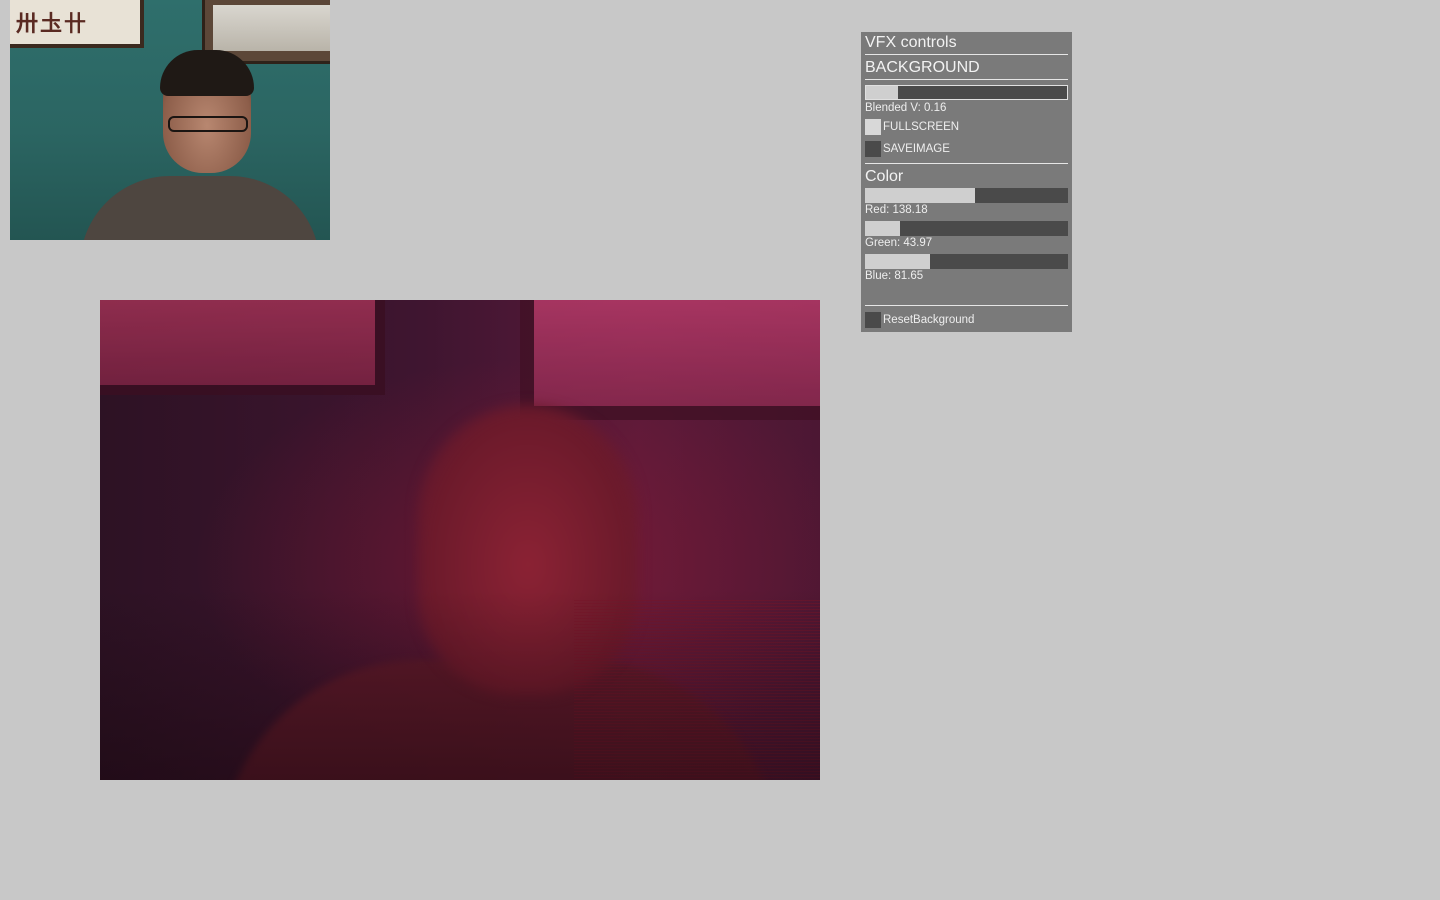 This screenshot has width=1440, height=900. Describe the element at coordinates (911, 42) in the screenshot. I see `panel-title: VFX controls` at that location.